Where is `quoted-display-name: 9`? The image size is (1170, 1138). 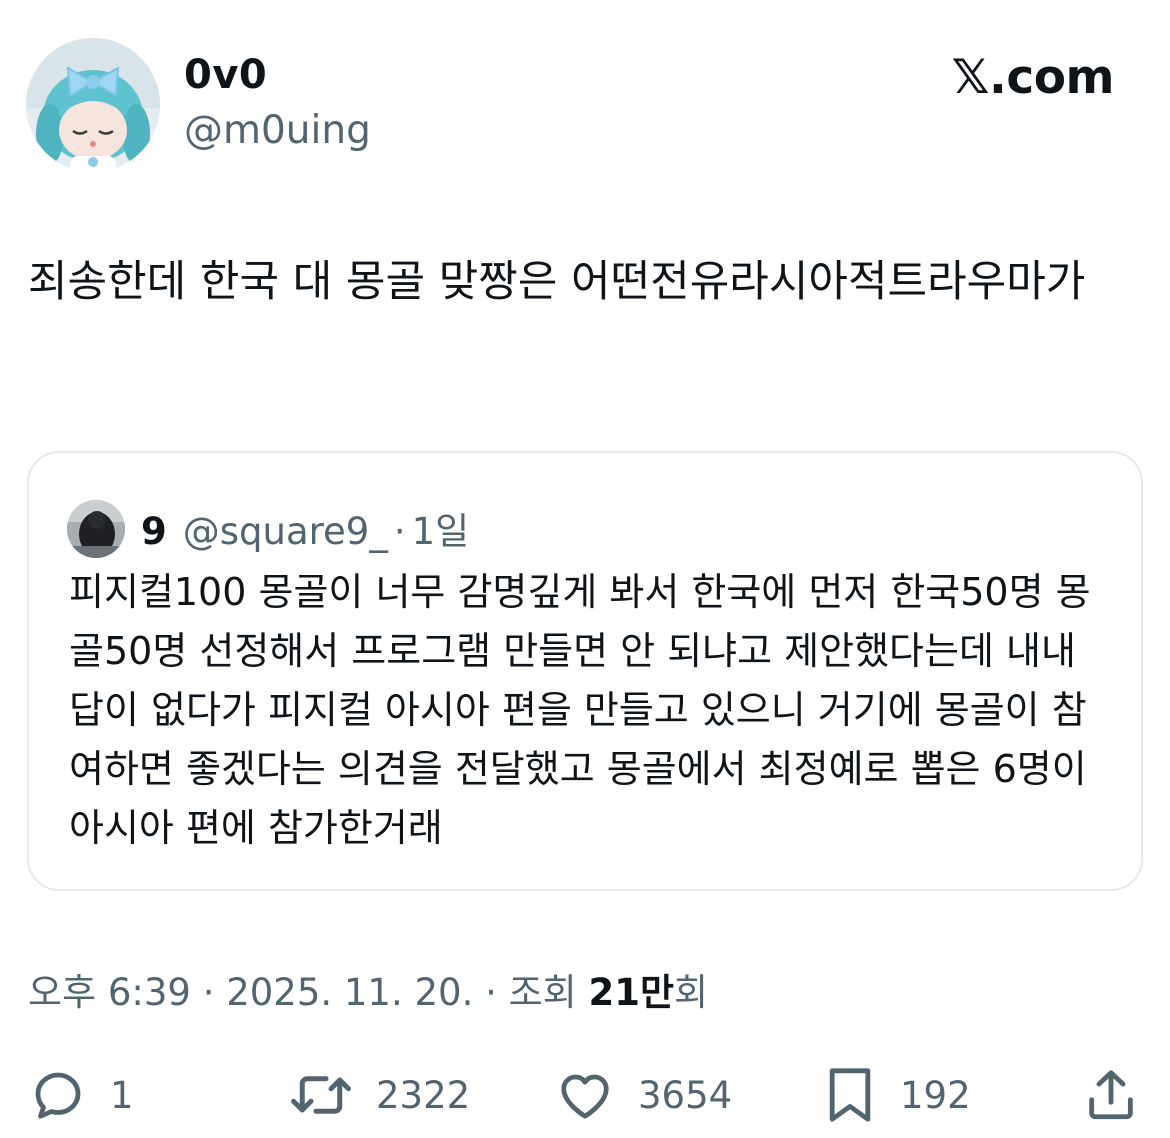 quoted-display-name: 9 is located at coordinates (154, 531).